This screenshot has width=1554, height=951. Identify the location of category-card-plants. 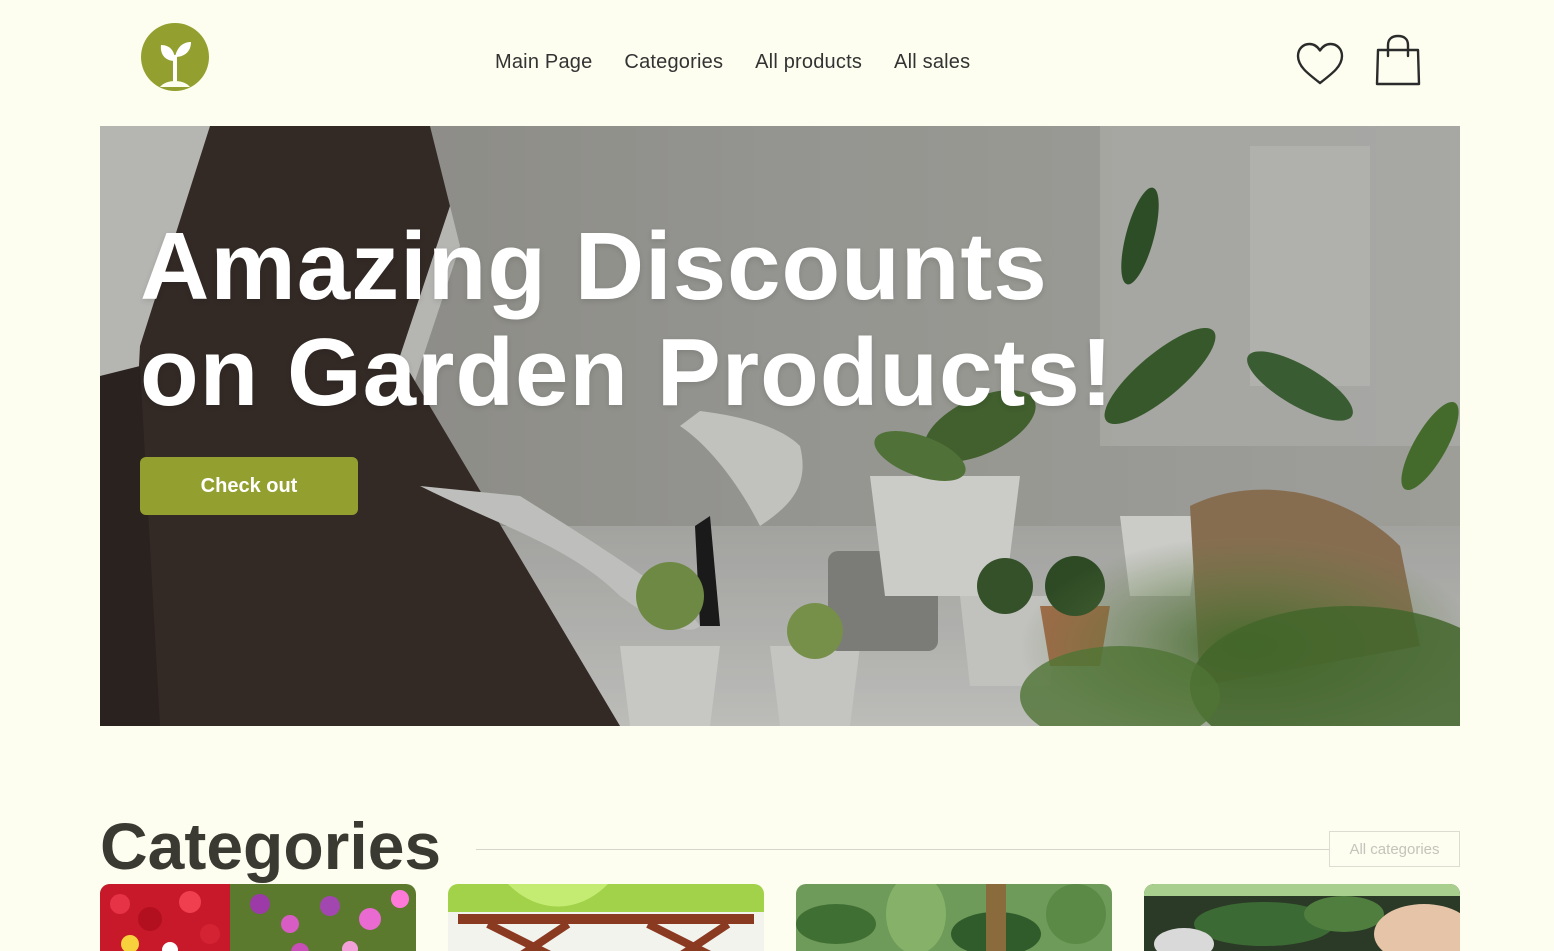
(954, 917).